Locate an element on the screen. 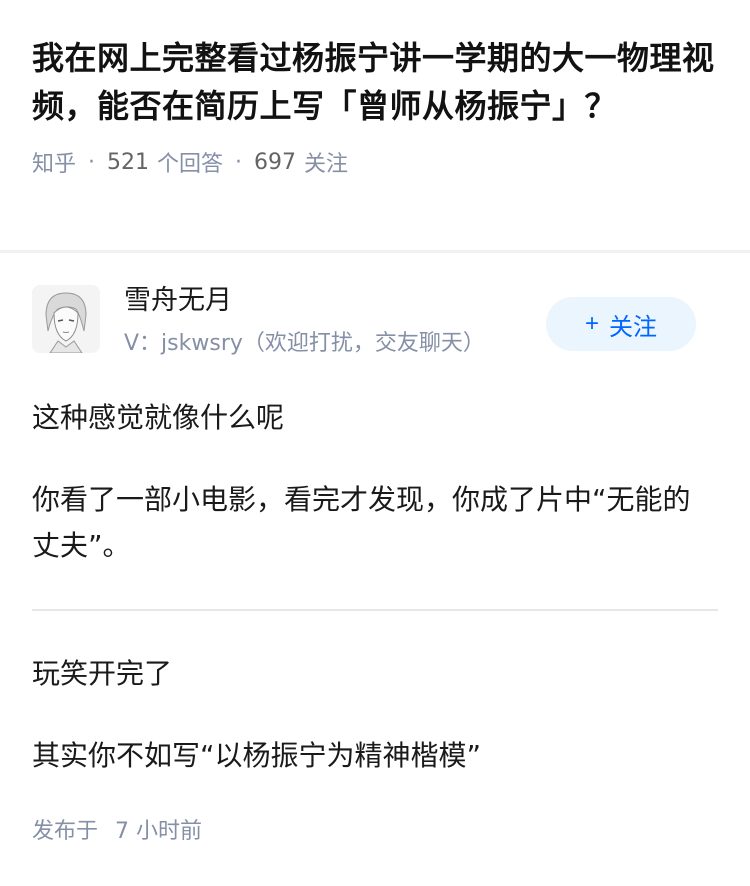 The width and height of the screenshot is (750, 886). answers-label: 个回答 is located at coordinates (190, 164).